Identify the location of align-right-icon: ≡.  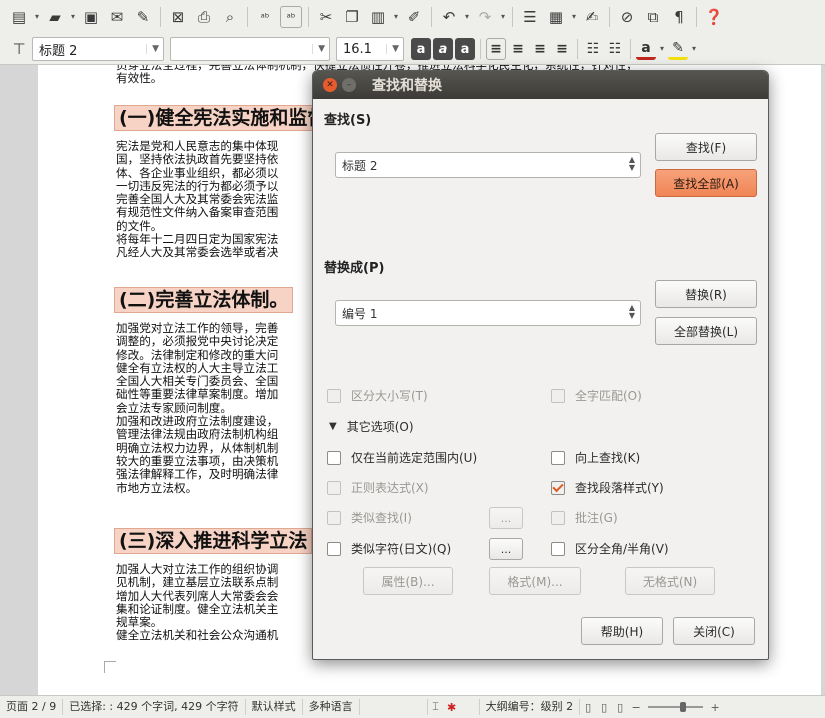
(540, 49).